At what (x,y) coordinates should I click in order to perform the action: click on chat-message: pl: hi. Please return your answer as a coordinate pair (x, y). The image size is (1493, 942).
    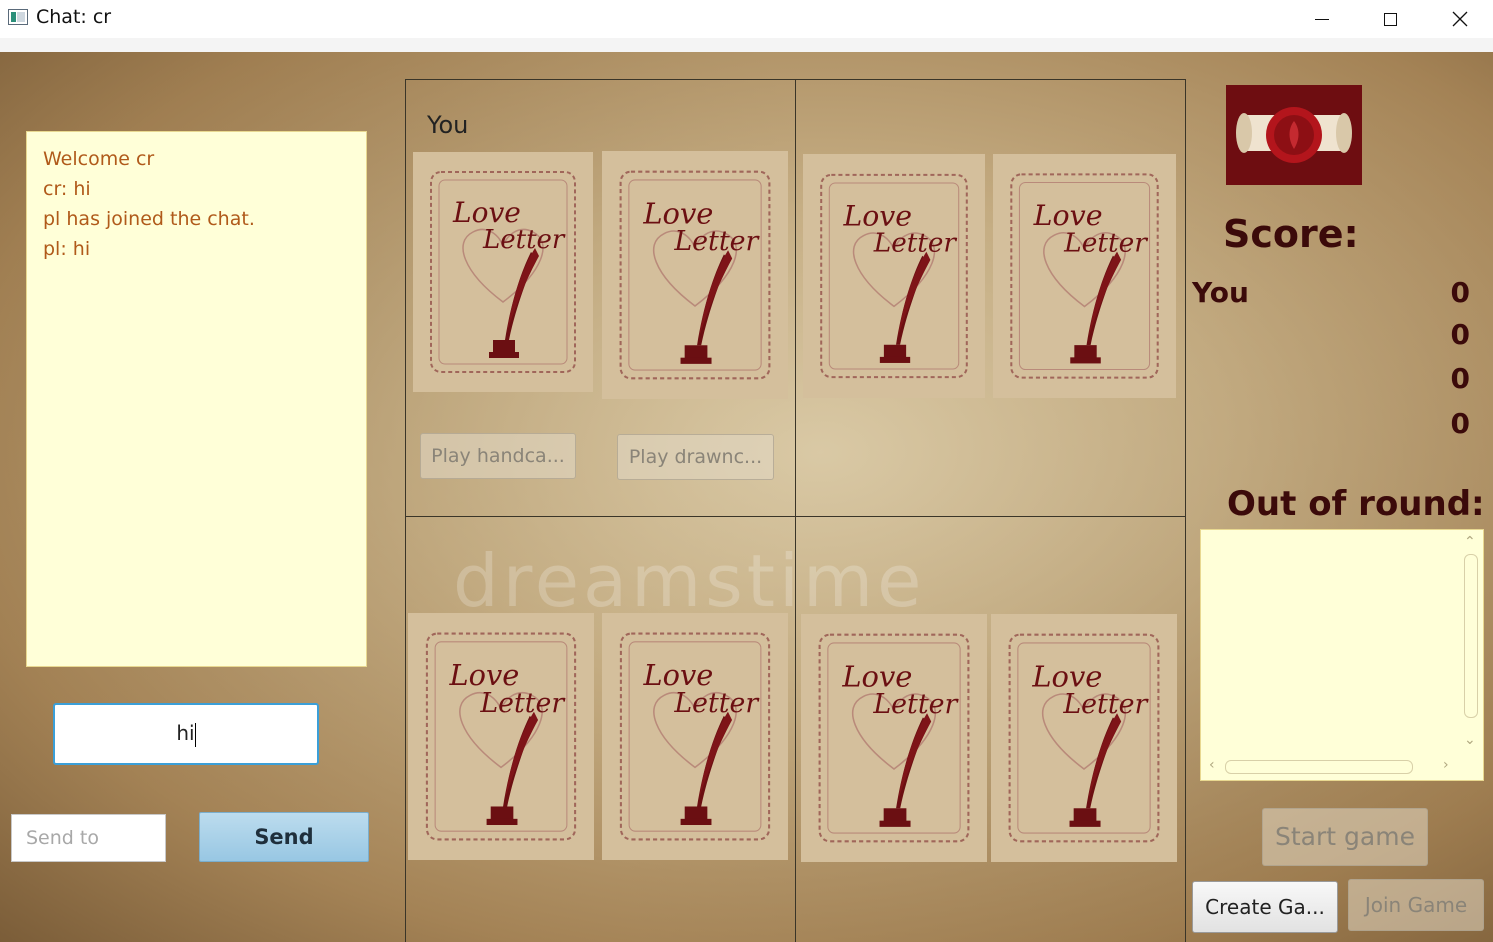
    Looking at the image, I should click on (67, 249).